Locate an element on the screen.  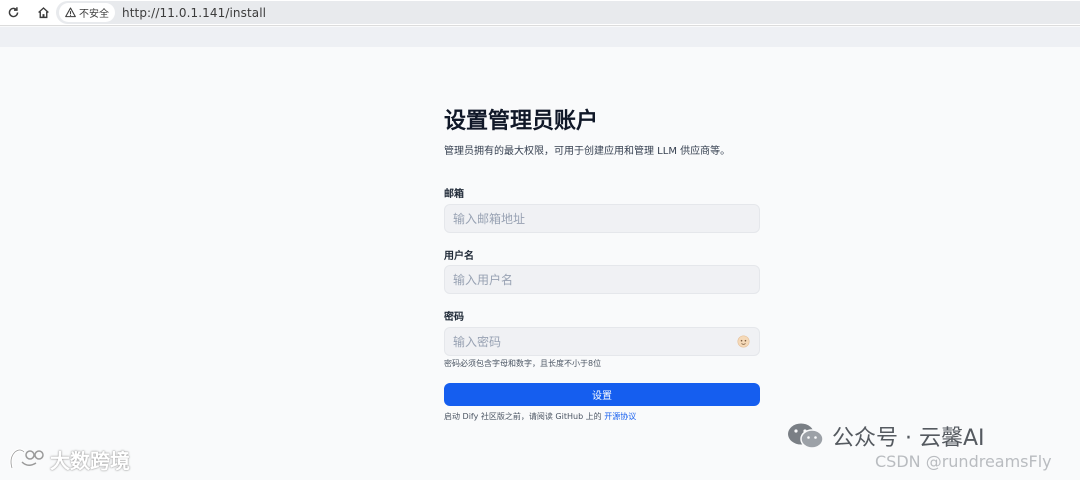
reload-icon is located at coordinates (13, 12).